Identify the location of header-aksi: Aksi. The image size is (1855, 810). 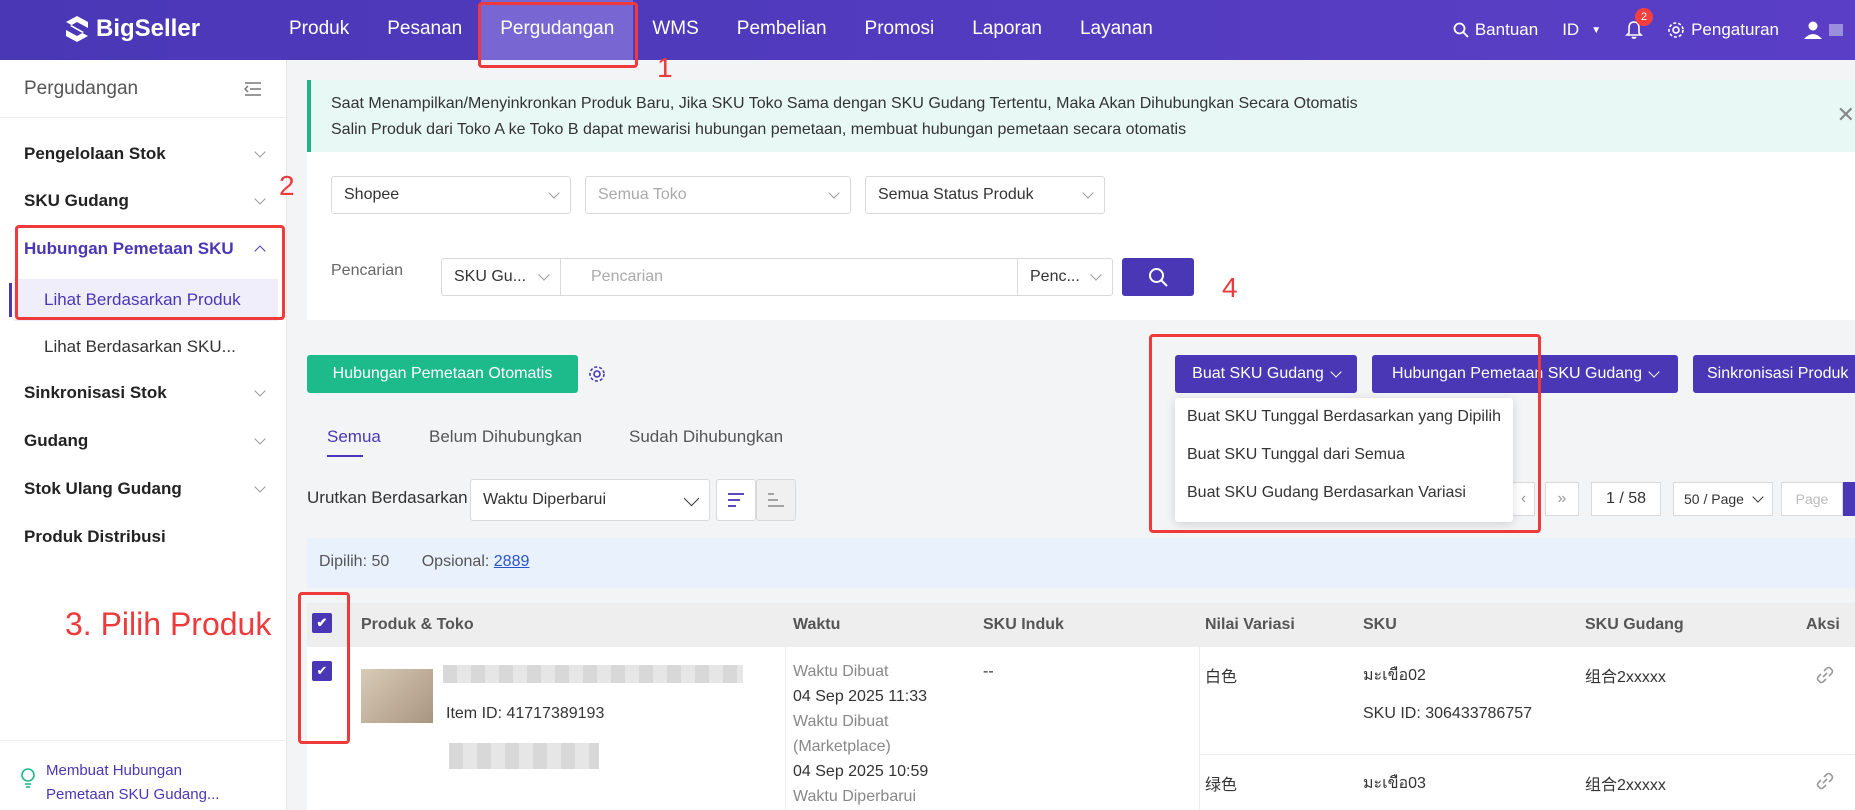
(1823, 624).